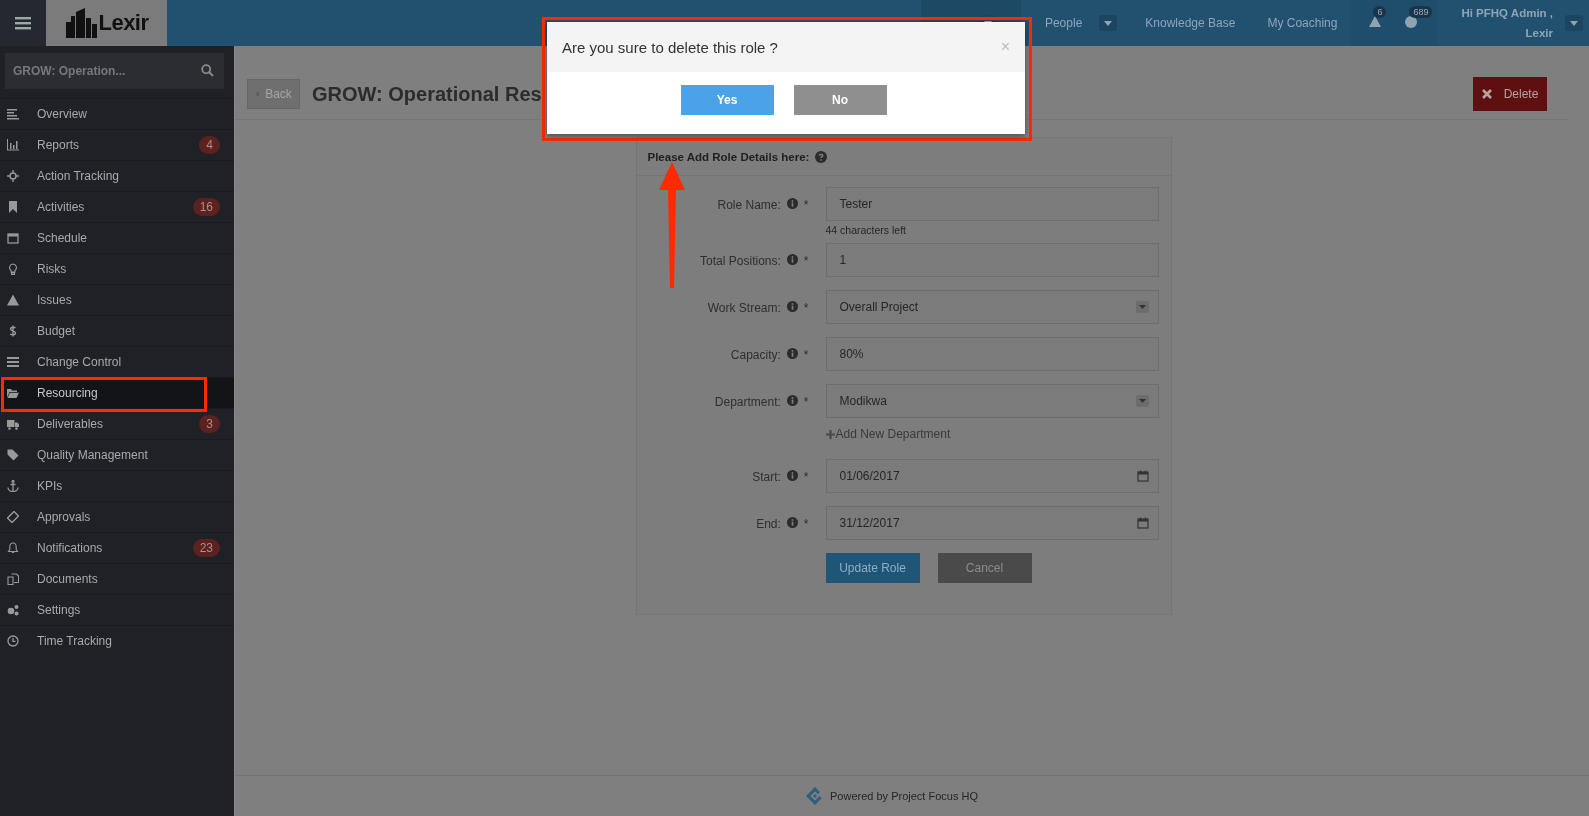 This screenshot has width=1589, height=816. I want to click on input-field: 80%, so click(992, 354).